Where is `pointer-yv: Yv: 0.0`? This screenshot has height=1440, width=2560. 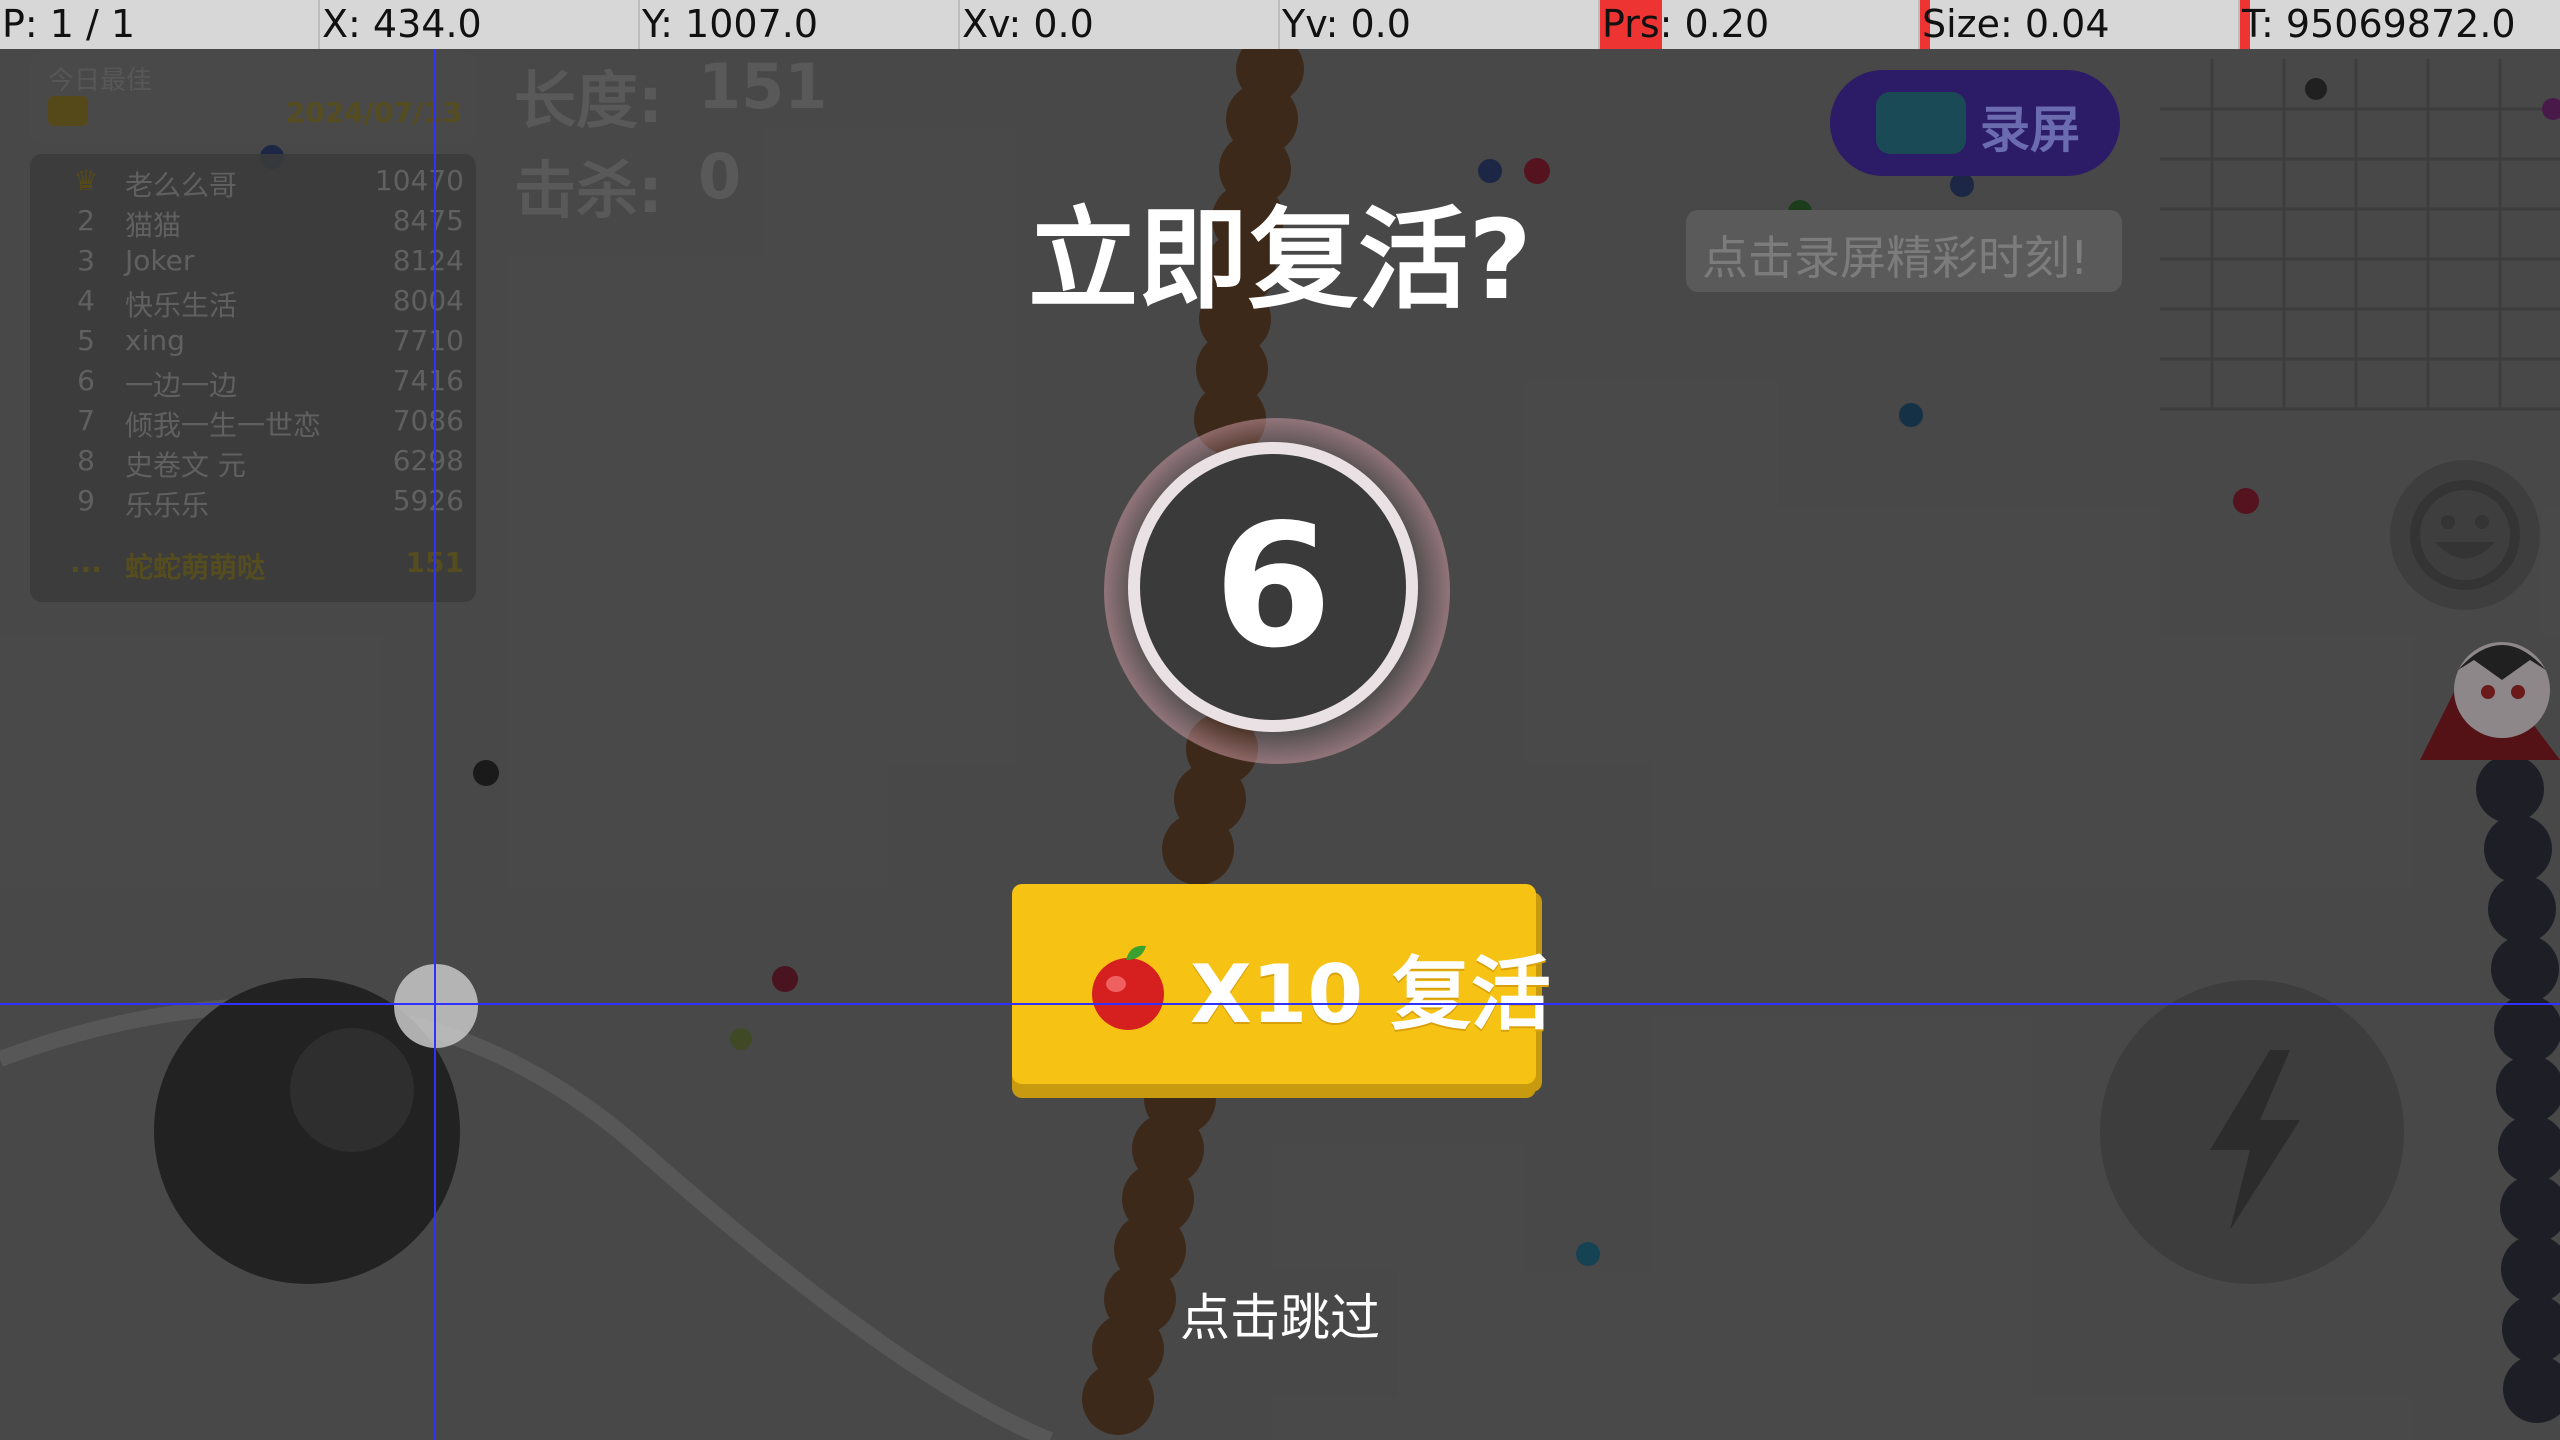 pointer-yv: Yv: 0.0 is located at coordinates (1440, 24).